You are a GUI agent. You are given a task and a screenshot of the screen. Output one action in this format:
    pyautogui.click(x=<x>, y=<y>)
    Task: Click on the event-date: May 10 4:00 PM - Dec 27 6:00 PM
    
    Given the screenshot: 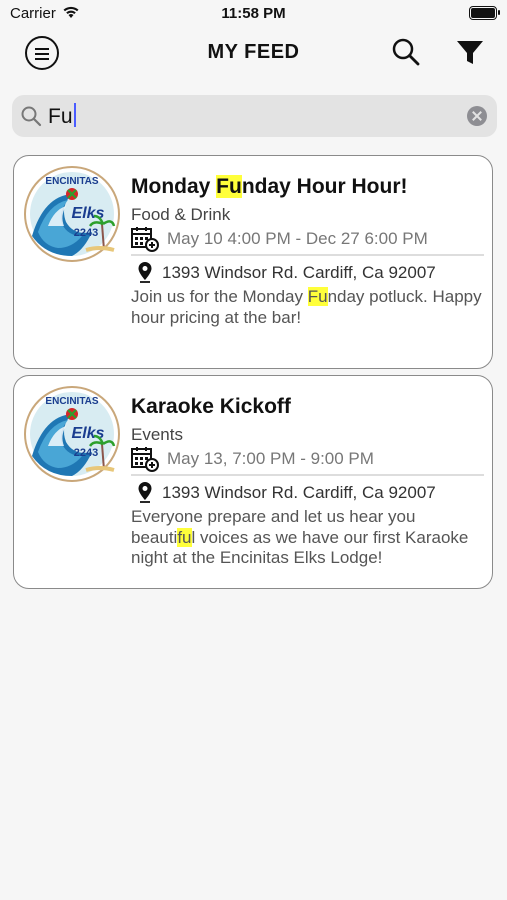 What is the action you would take?
    pyautogui.click(x=297, y=238)
    